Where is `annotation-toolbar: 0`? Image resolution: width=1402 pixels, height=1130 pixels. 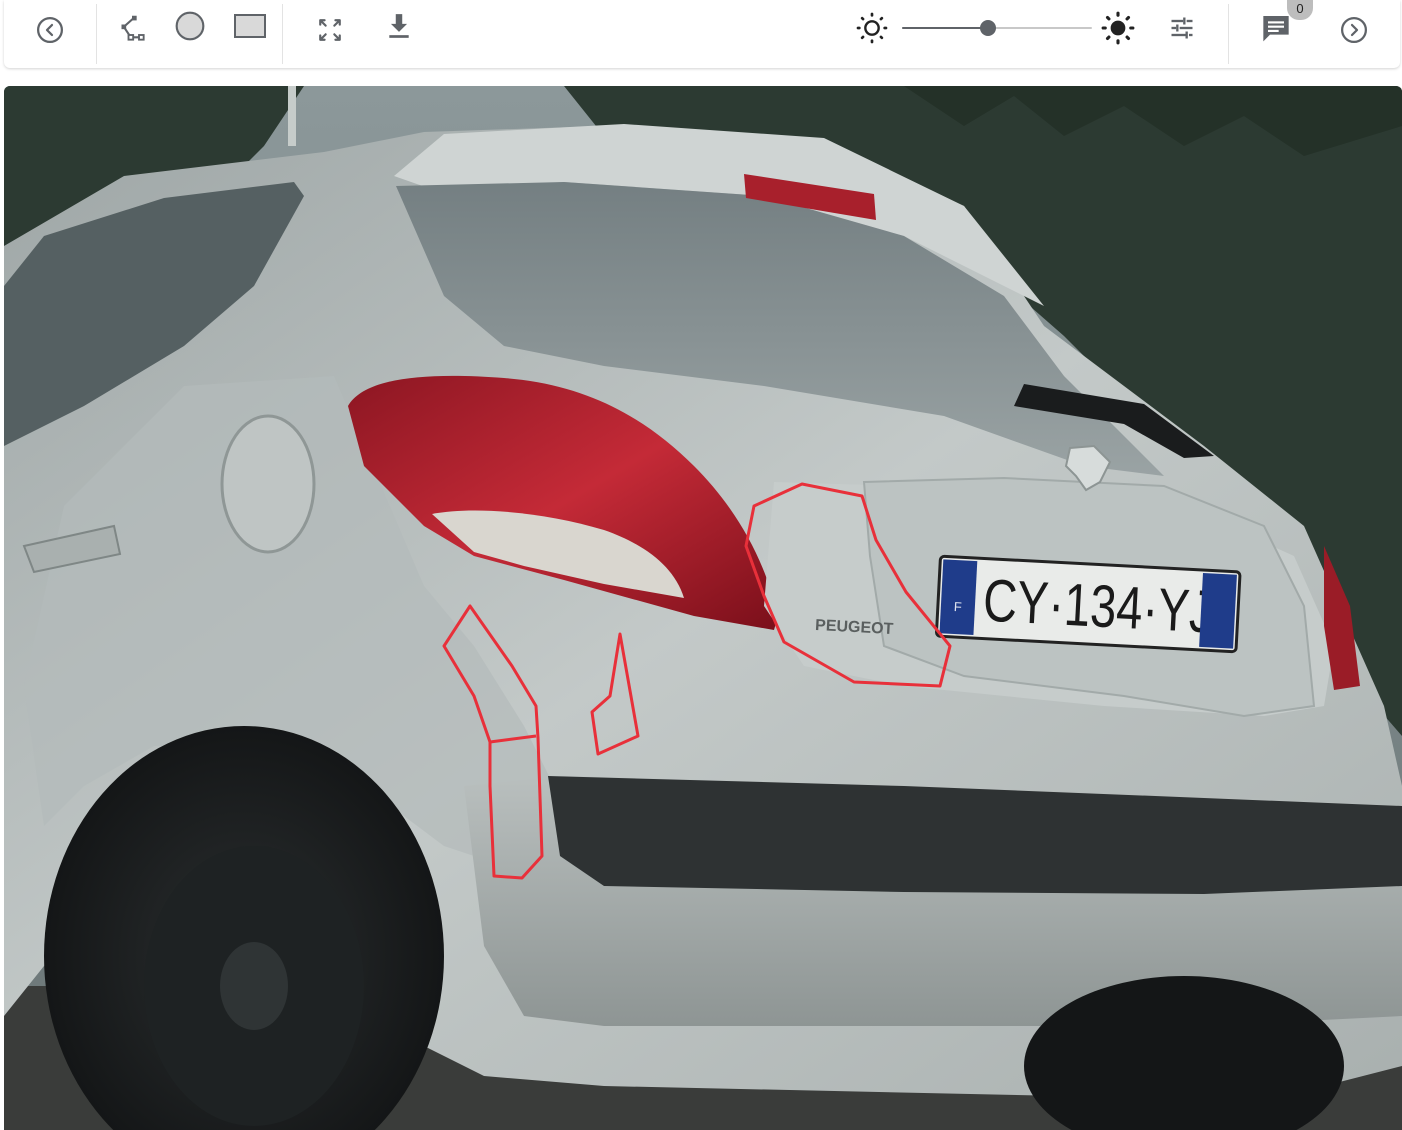
annotation-toolbar: 0 is located at coordinates (702, 34).